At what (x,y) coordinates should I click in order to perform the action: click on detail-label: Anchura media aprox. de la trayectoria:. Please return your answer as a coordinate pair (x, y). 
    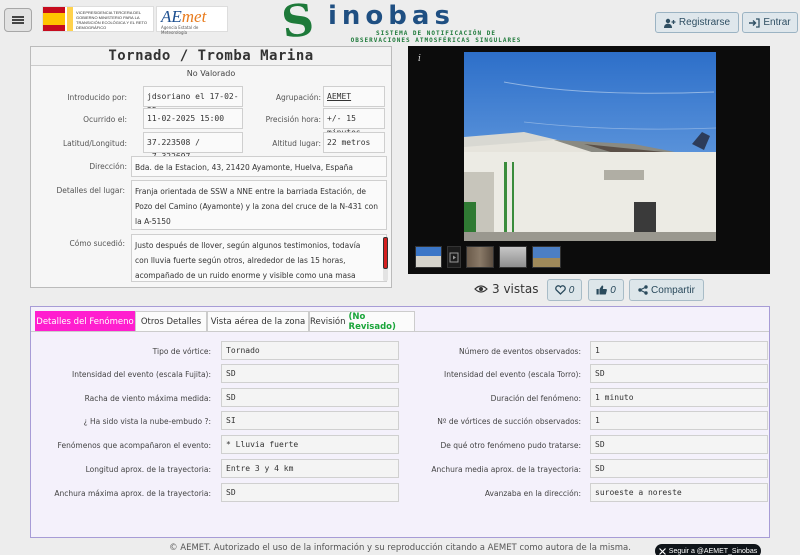
    Looking at the image, I should click on (506, 469).